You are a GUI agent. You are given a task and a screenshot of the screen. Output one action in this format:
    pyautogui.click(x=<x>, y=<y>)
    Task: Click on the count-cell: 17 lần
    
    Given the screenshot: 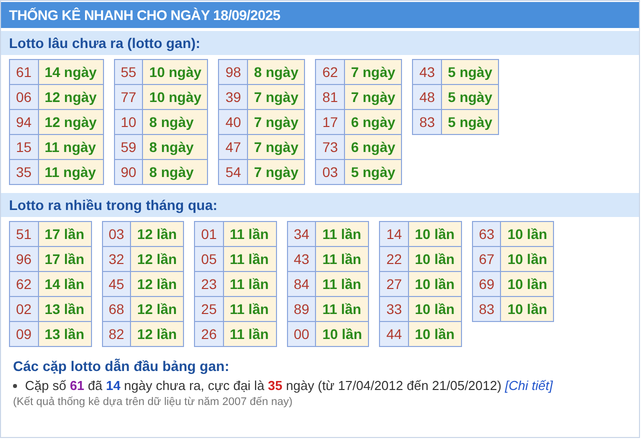 What is the action you would take?
    pyautogui.click(x=65, y=259)
    